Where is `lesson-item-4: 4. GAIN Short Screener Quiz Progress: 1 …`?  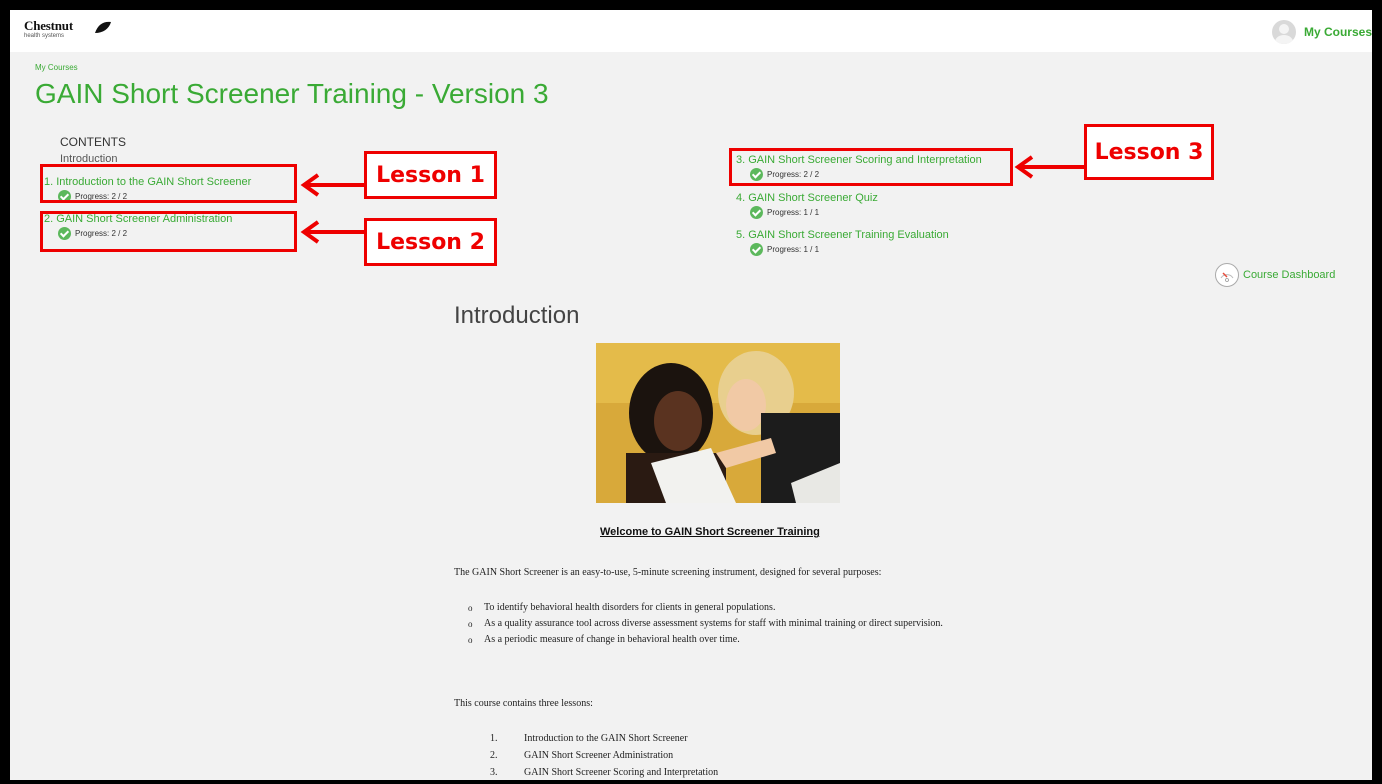
lesson-item-4: 4. GAIN Short Screener Quiz Progress: 1 … is located at coordinates (807, 205).